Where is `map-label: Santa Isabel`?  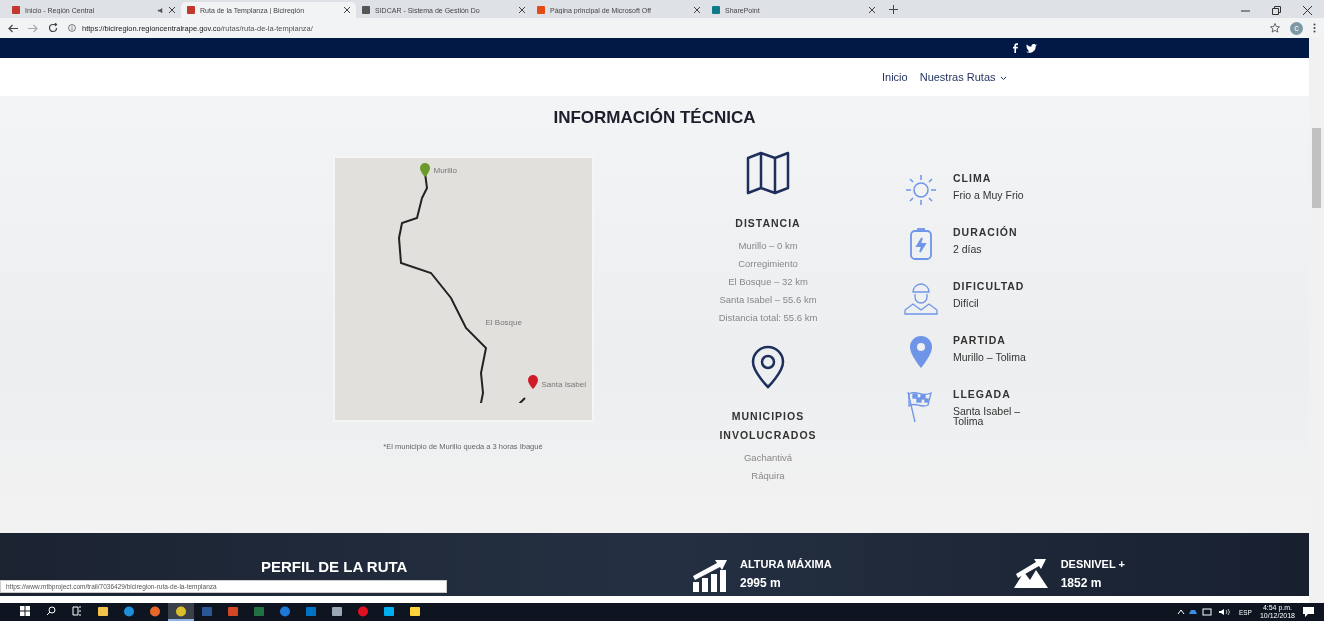 map-label: Santa Isabel is located at coordinates (563, 384).